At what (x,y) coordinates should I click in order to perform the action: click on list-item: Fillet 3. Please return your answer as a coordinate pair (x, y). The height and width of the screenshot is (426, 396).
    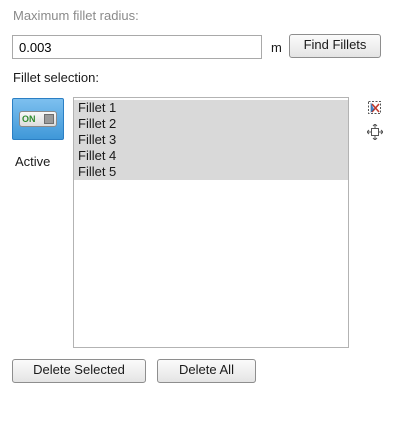
    Looking at the image, I should click on (211, 140).